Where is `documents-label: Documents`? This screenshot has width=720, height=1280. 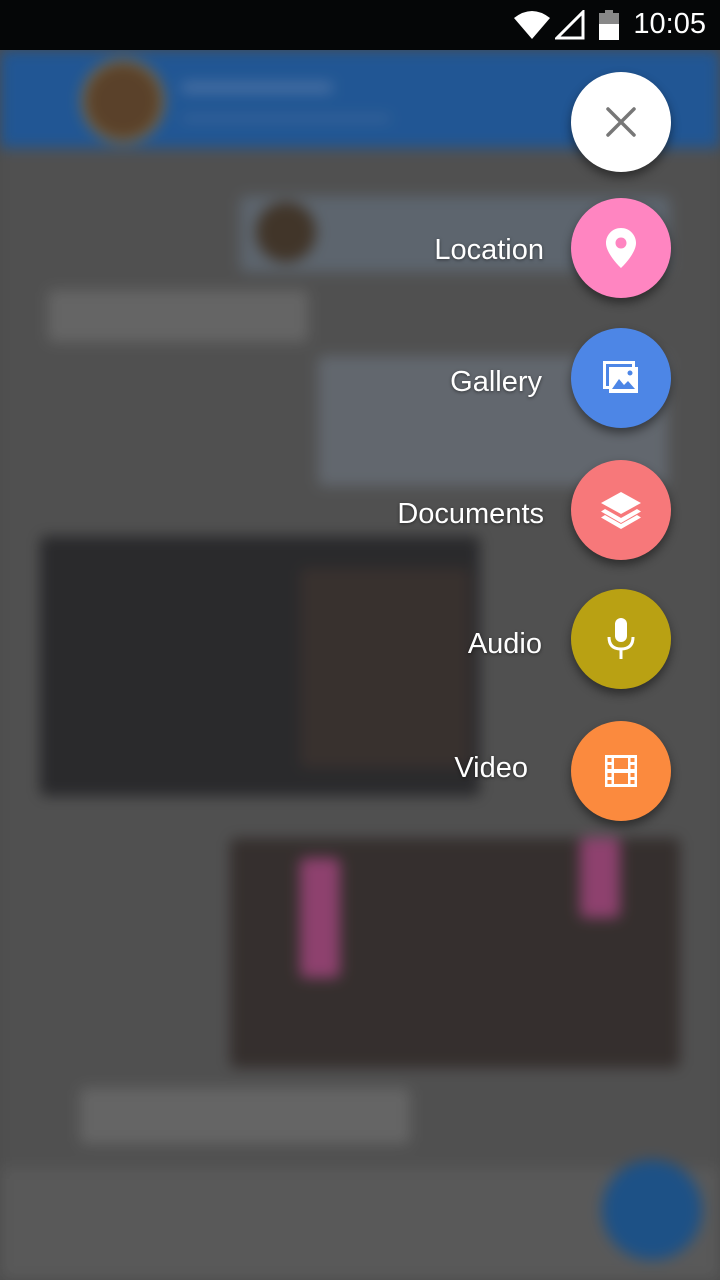
documents-label: Documents is located at coordinates (470, 514).